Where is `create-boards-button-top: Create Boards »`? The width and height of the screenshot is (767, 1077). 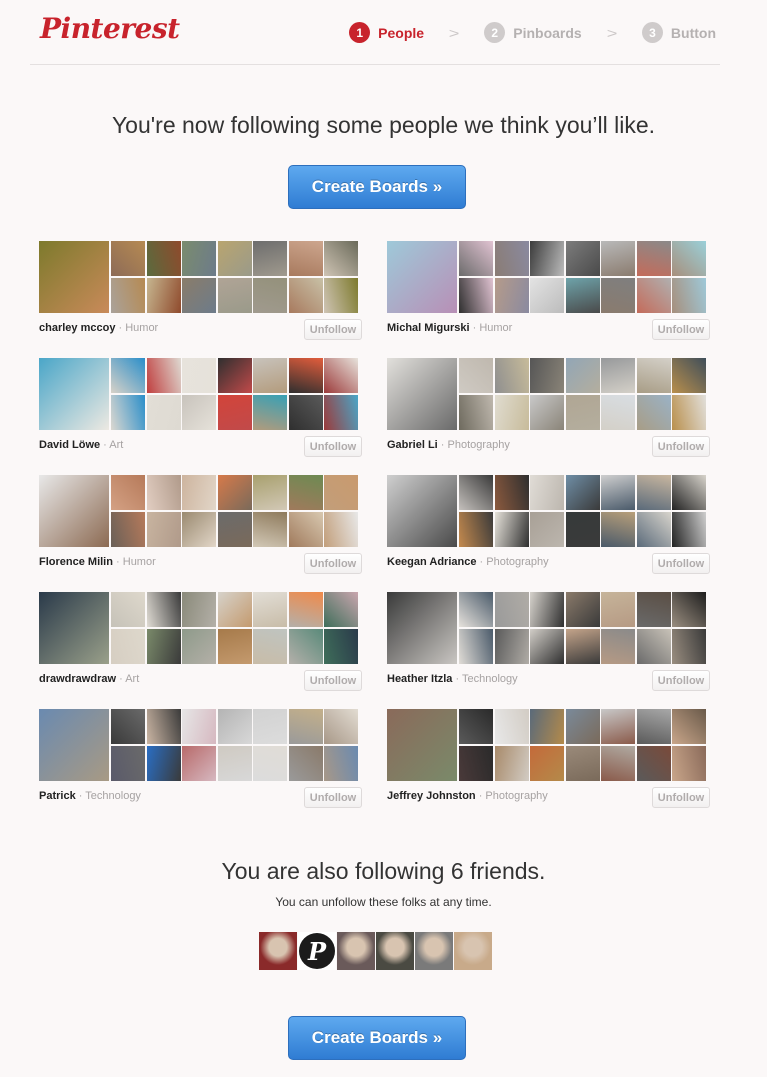
create-boards-button-top: Create Boards » is located at coordinates (377, 187).